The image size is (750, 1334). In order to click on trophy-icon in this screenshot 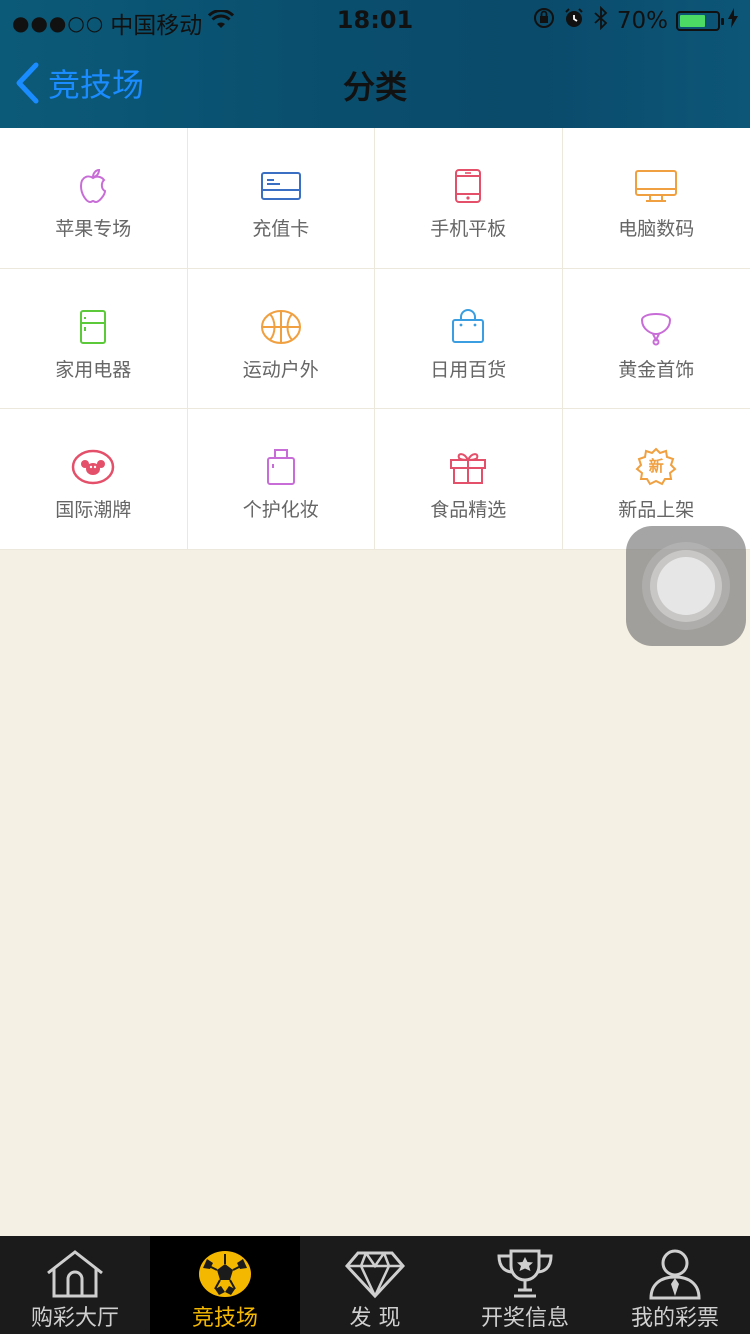, I will do `click(525, 1274)`.